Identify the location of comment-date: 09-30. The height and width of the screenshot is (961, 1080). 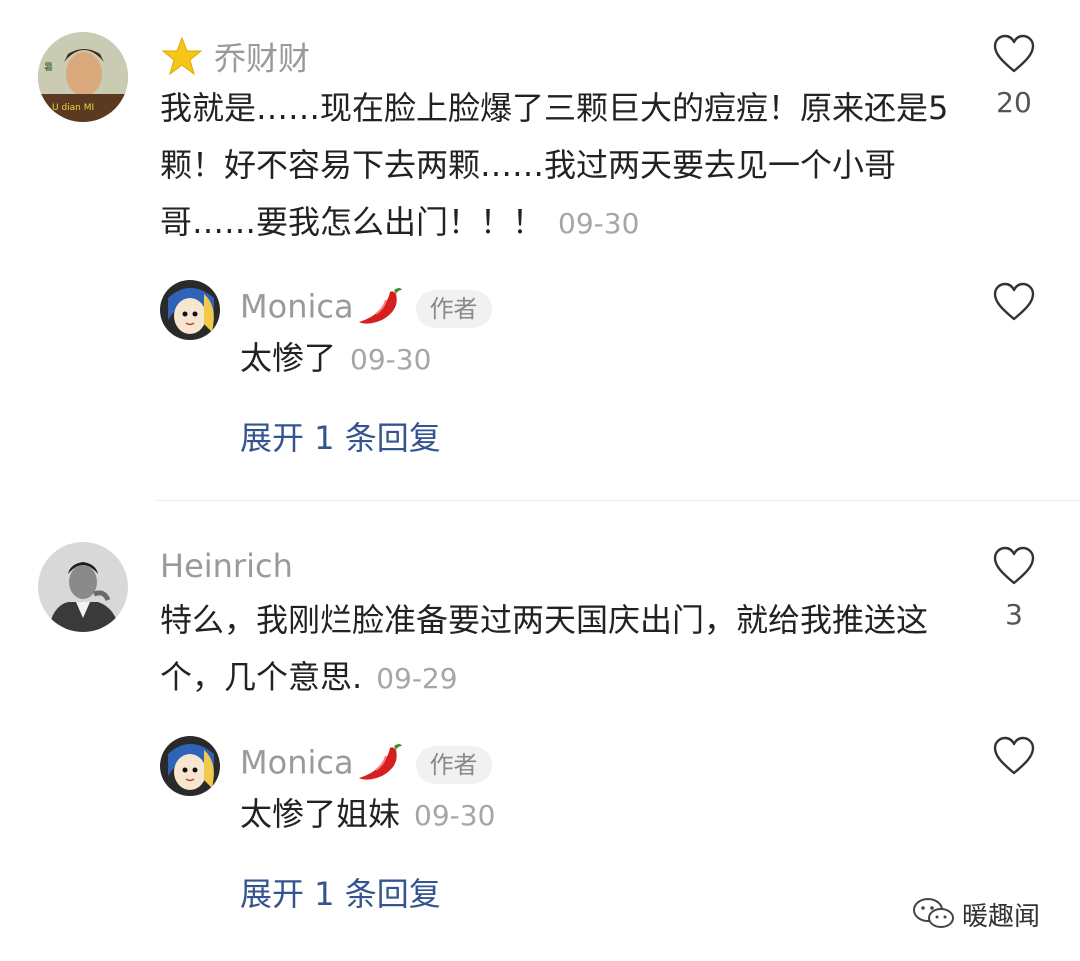
(599, 223).